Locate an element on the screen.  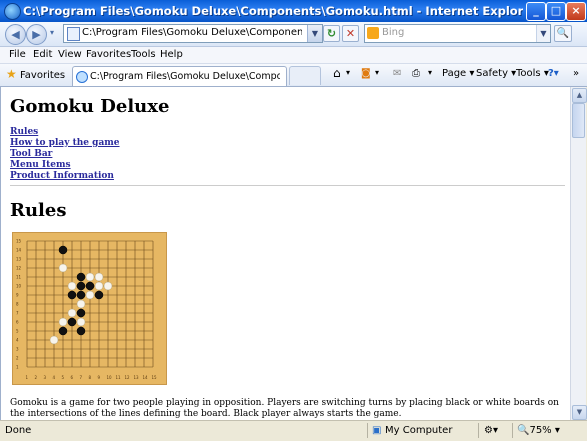
back-button: ◀ is located at coordinates (15, 34).